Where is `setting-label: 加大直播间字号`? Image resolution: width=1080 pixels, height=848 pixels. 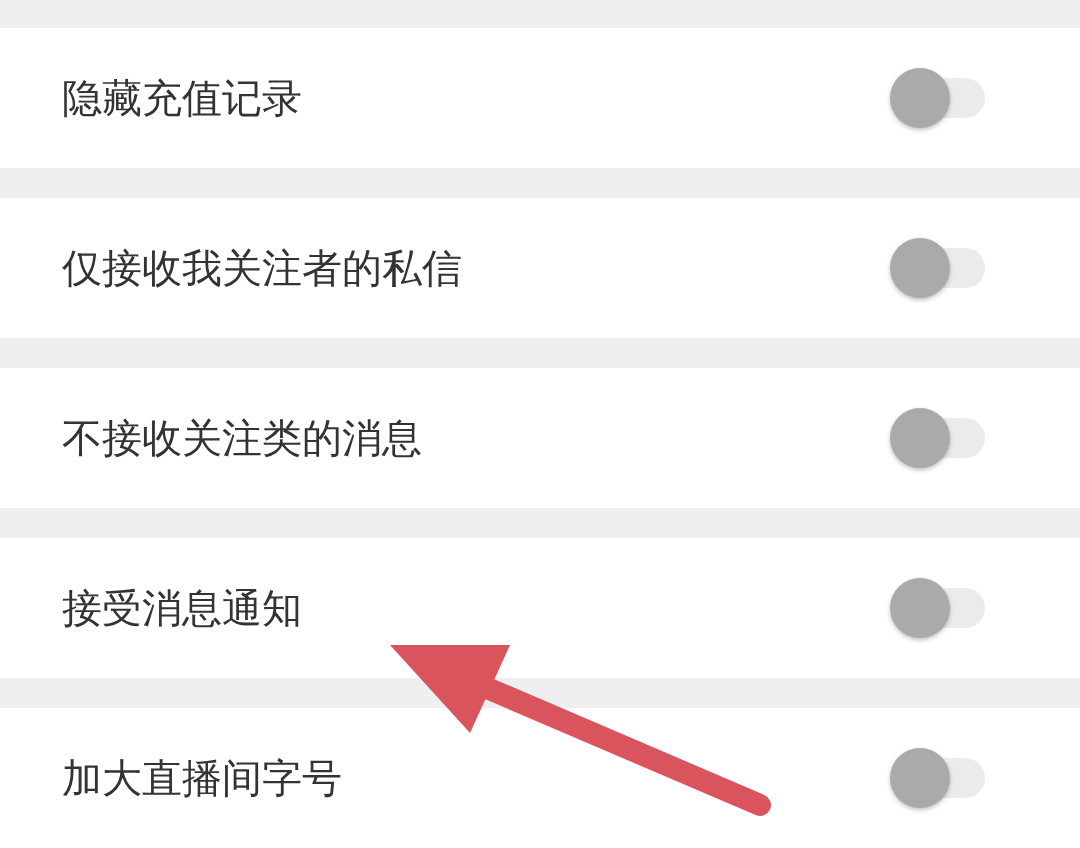
setting-label: 加大直播间字号 is located at coordinates (202, 778).